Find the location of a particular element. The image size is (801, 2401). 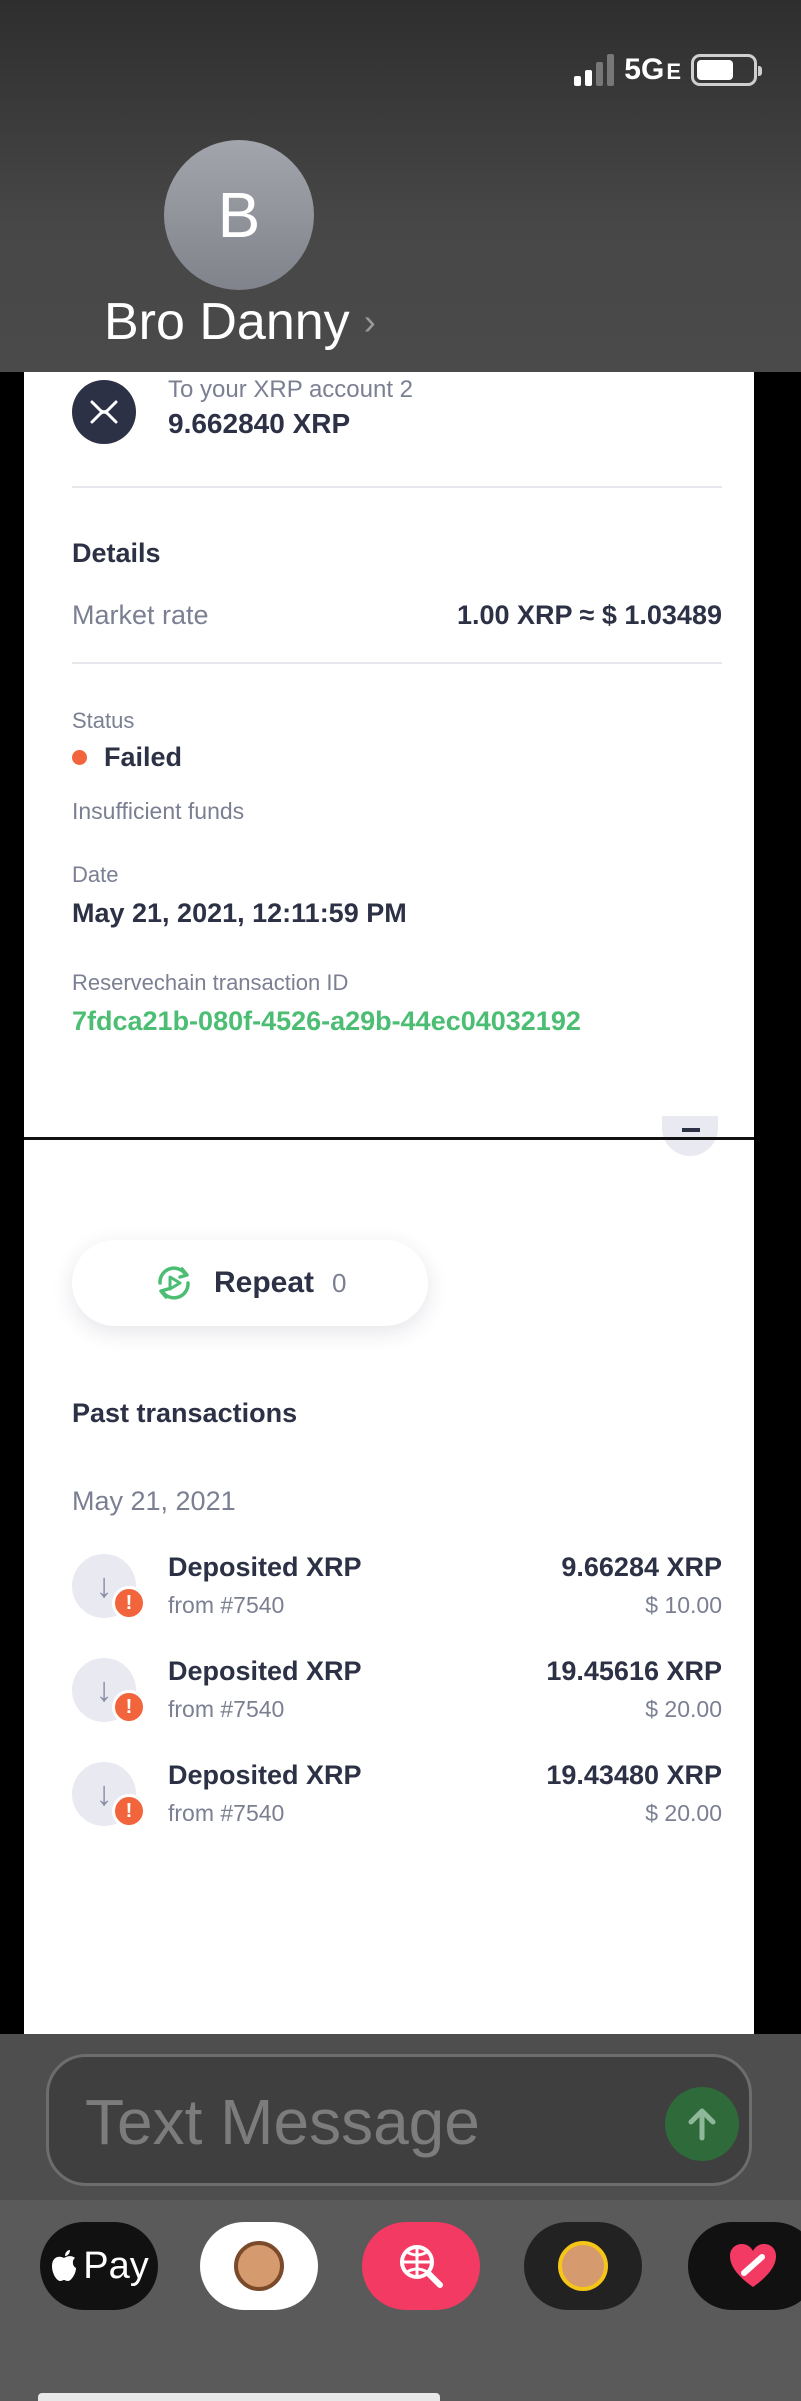

menu-icon is located at coordinates (690, 1136).